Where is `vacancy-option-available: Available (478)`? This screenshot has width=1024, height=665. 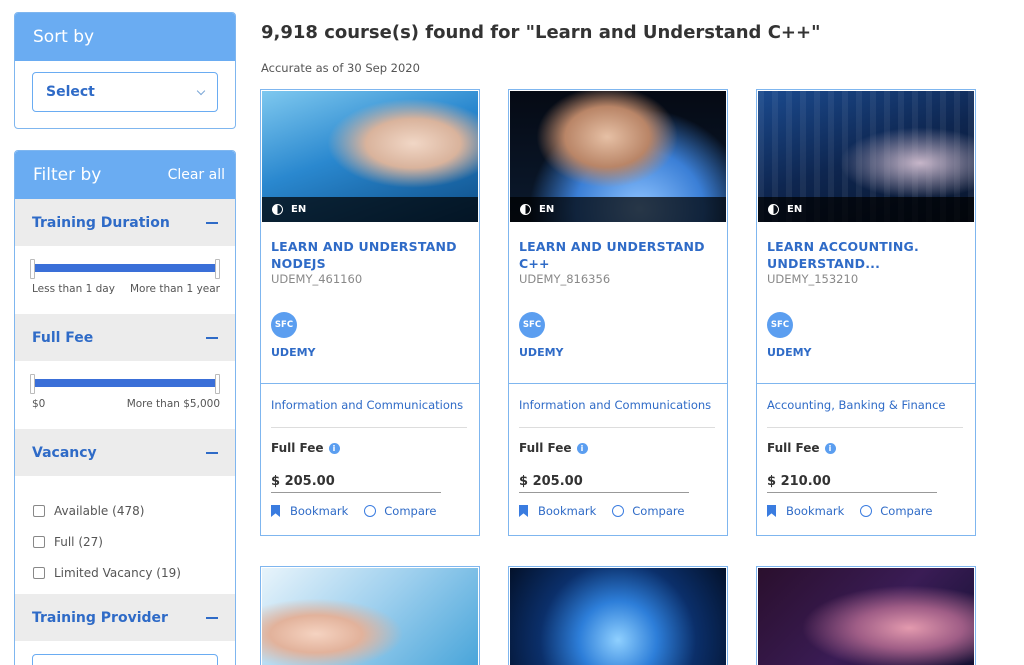
vacancy-option-available: Available (478) is located at coordinates (134, 510).